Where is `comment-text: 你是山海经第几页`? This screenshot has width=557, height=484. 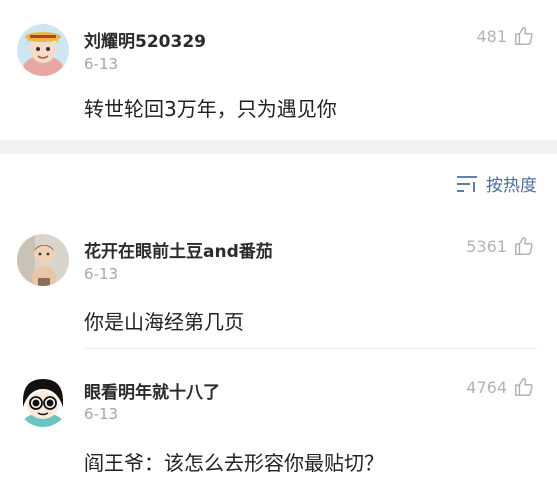 comment-text: 你是山海经第几页 is located at coordinates (164, 322).